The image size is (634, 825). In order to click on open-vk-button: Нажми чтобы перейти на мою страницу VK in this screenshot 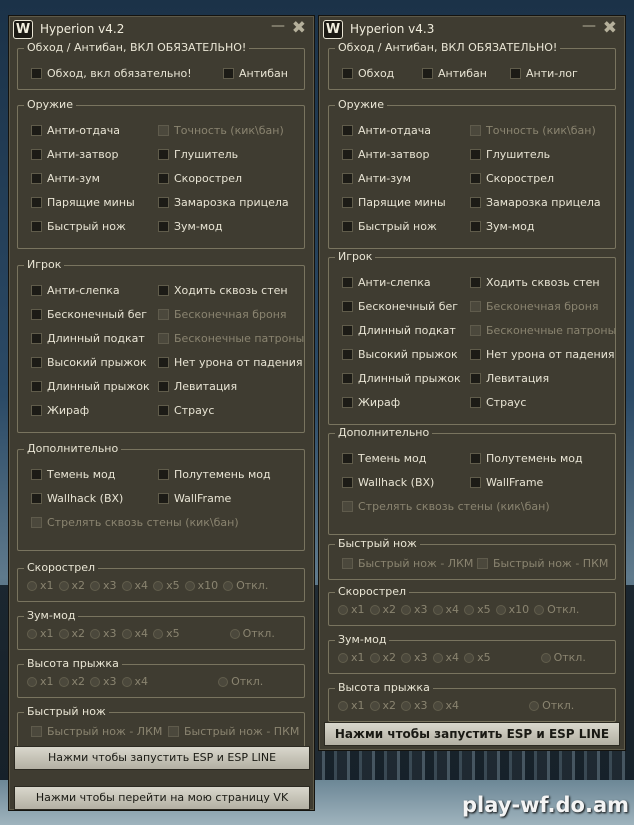, I will do `click(162, 798)`.